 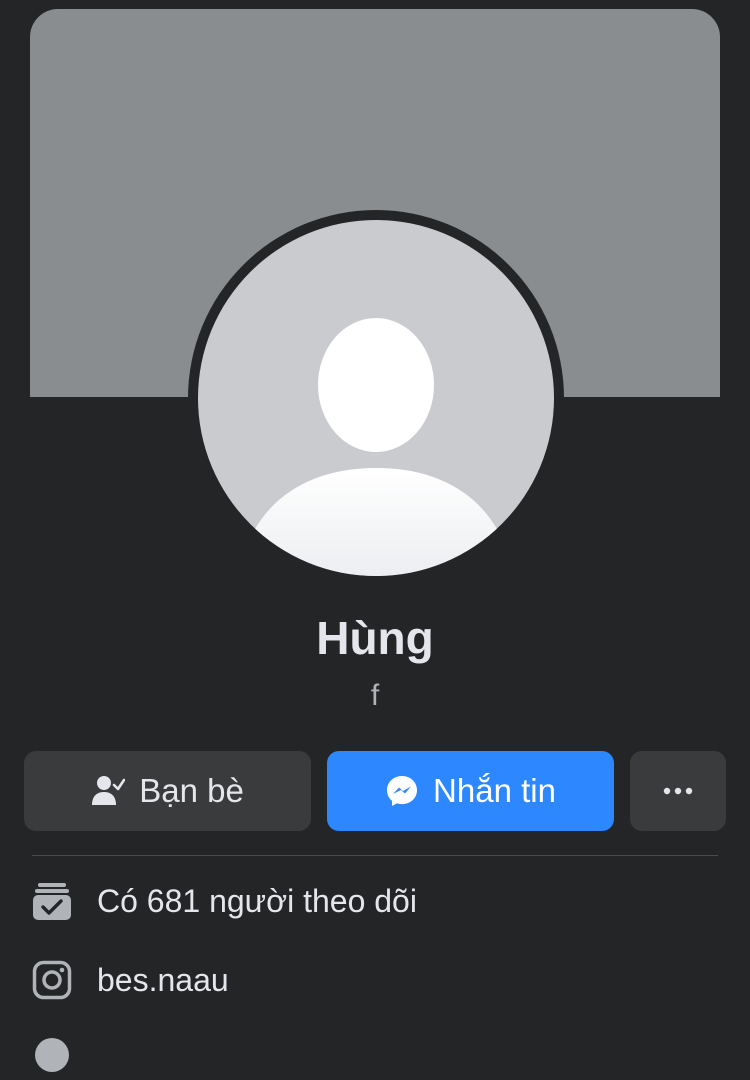 I want to click on info-row-partial, so click(x=380, y=1055).